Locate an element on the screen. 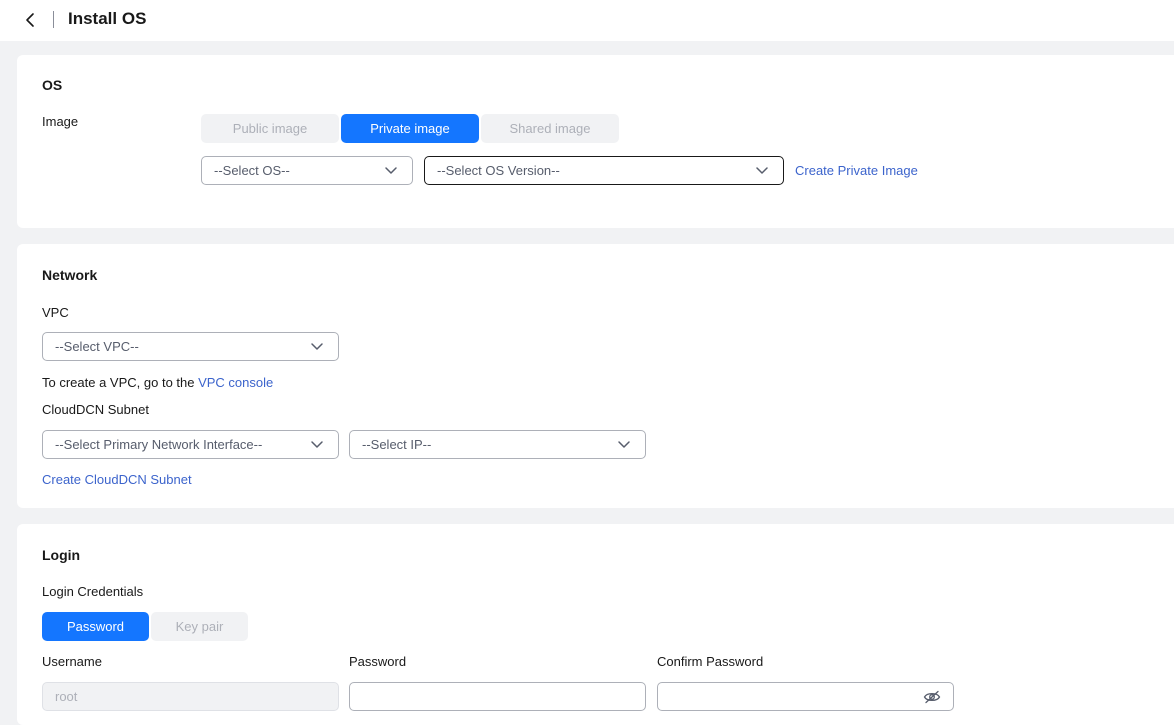 This screenshot has height=725, width=1174. vpc-hint-text: To create a VPC, go to the is located at coordinates (120, 382).